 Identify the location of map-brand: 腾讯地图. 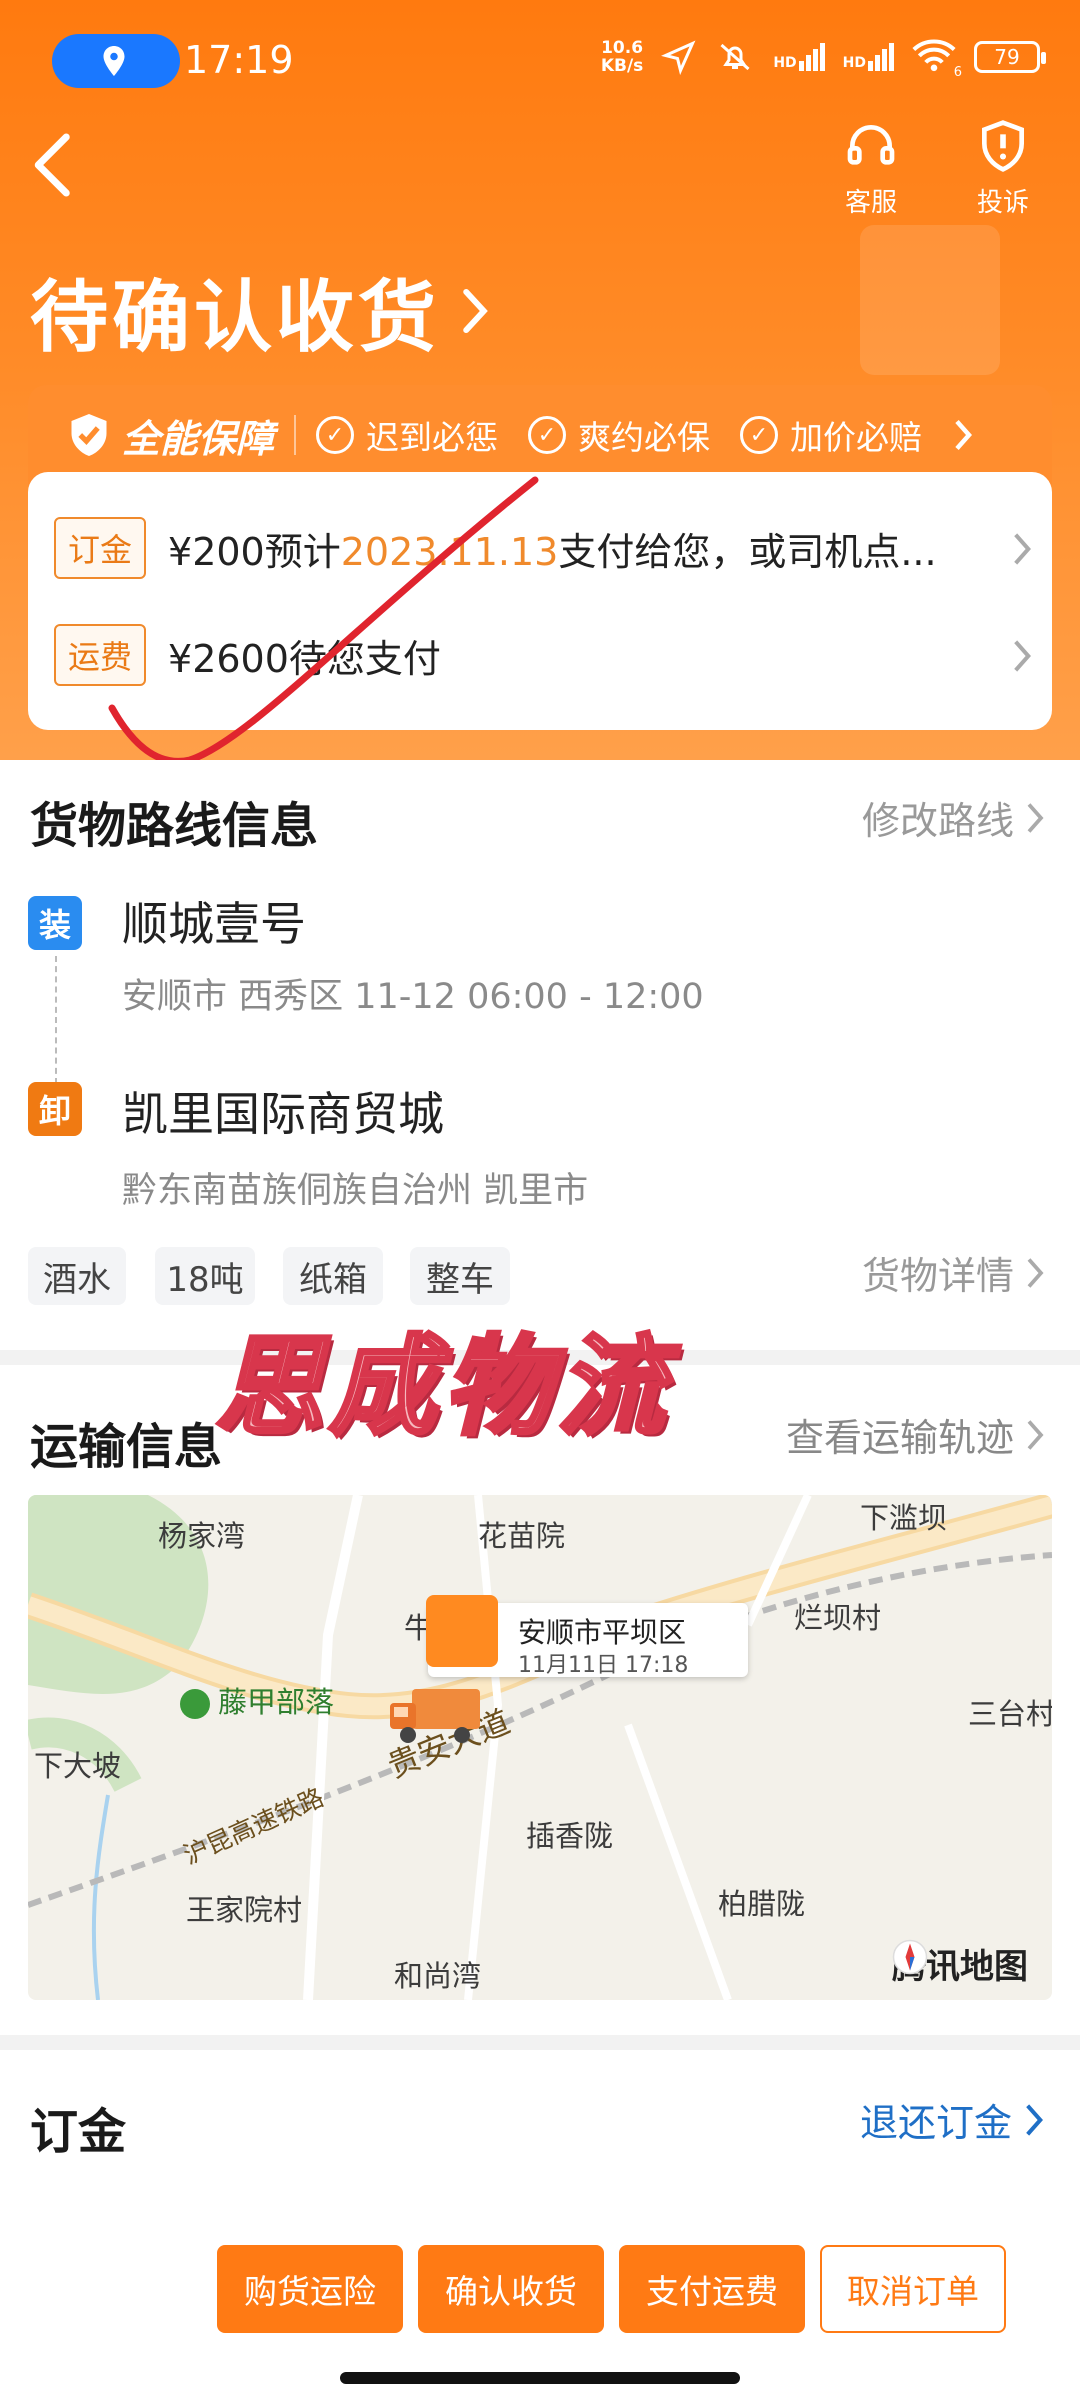
(960, 1963).